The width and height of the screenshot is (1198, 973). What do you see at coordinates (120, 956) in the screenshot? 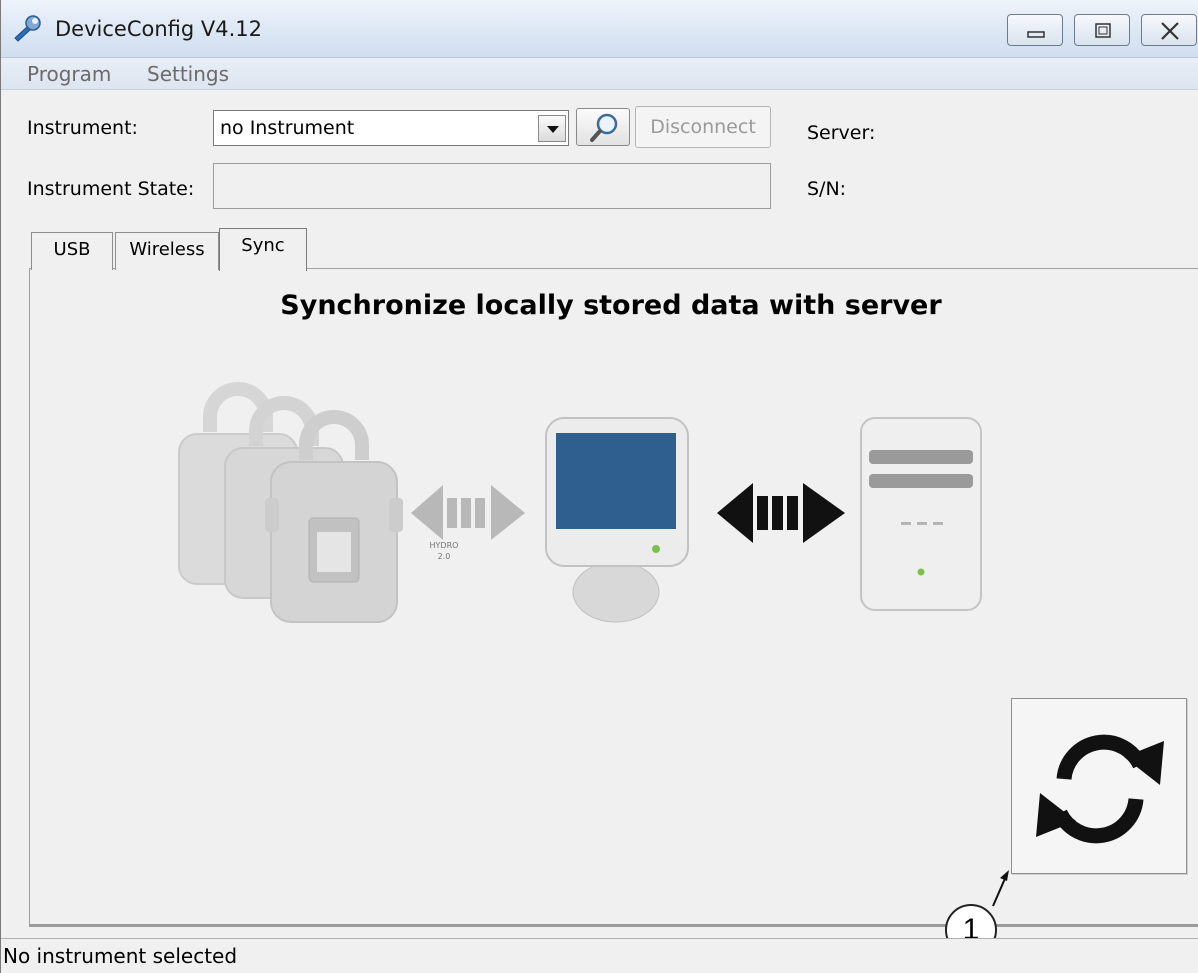
I see `status-text: No instrument selected` at bounding box center [120, 956].